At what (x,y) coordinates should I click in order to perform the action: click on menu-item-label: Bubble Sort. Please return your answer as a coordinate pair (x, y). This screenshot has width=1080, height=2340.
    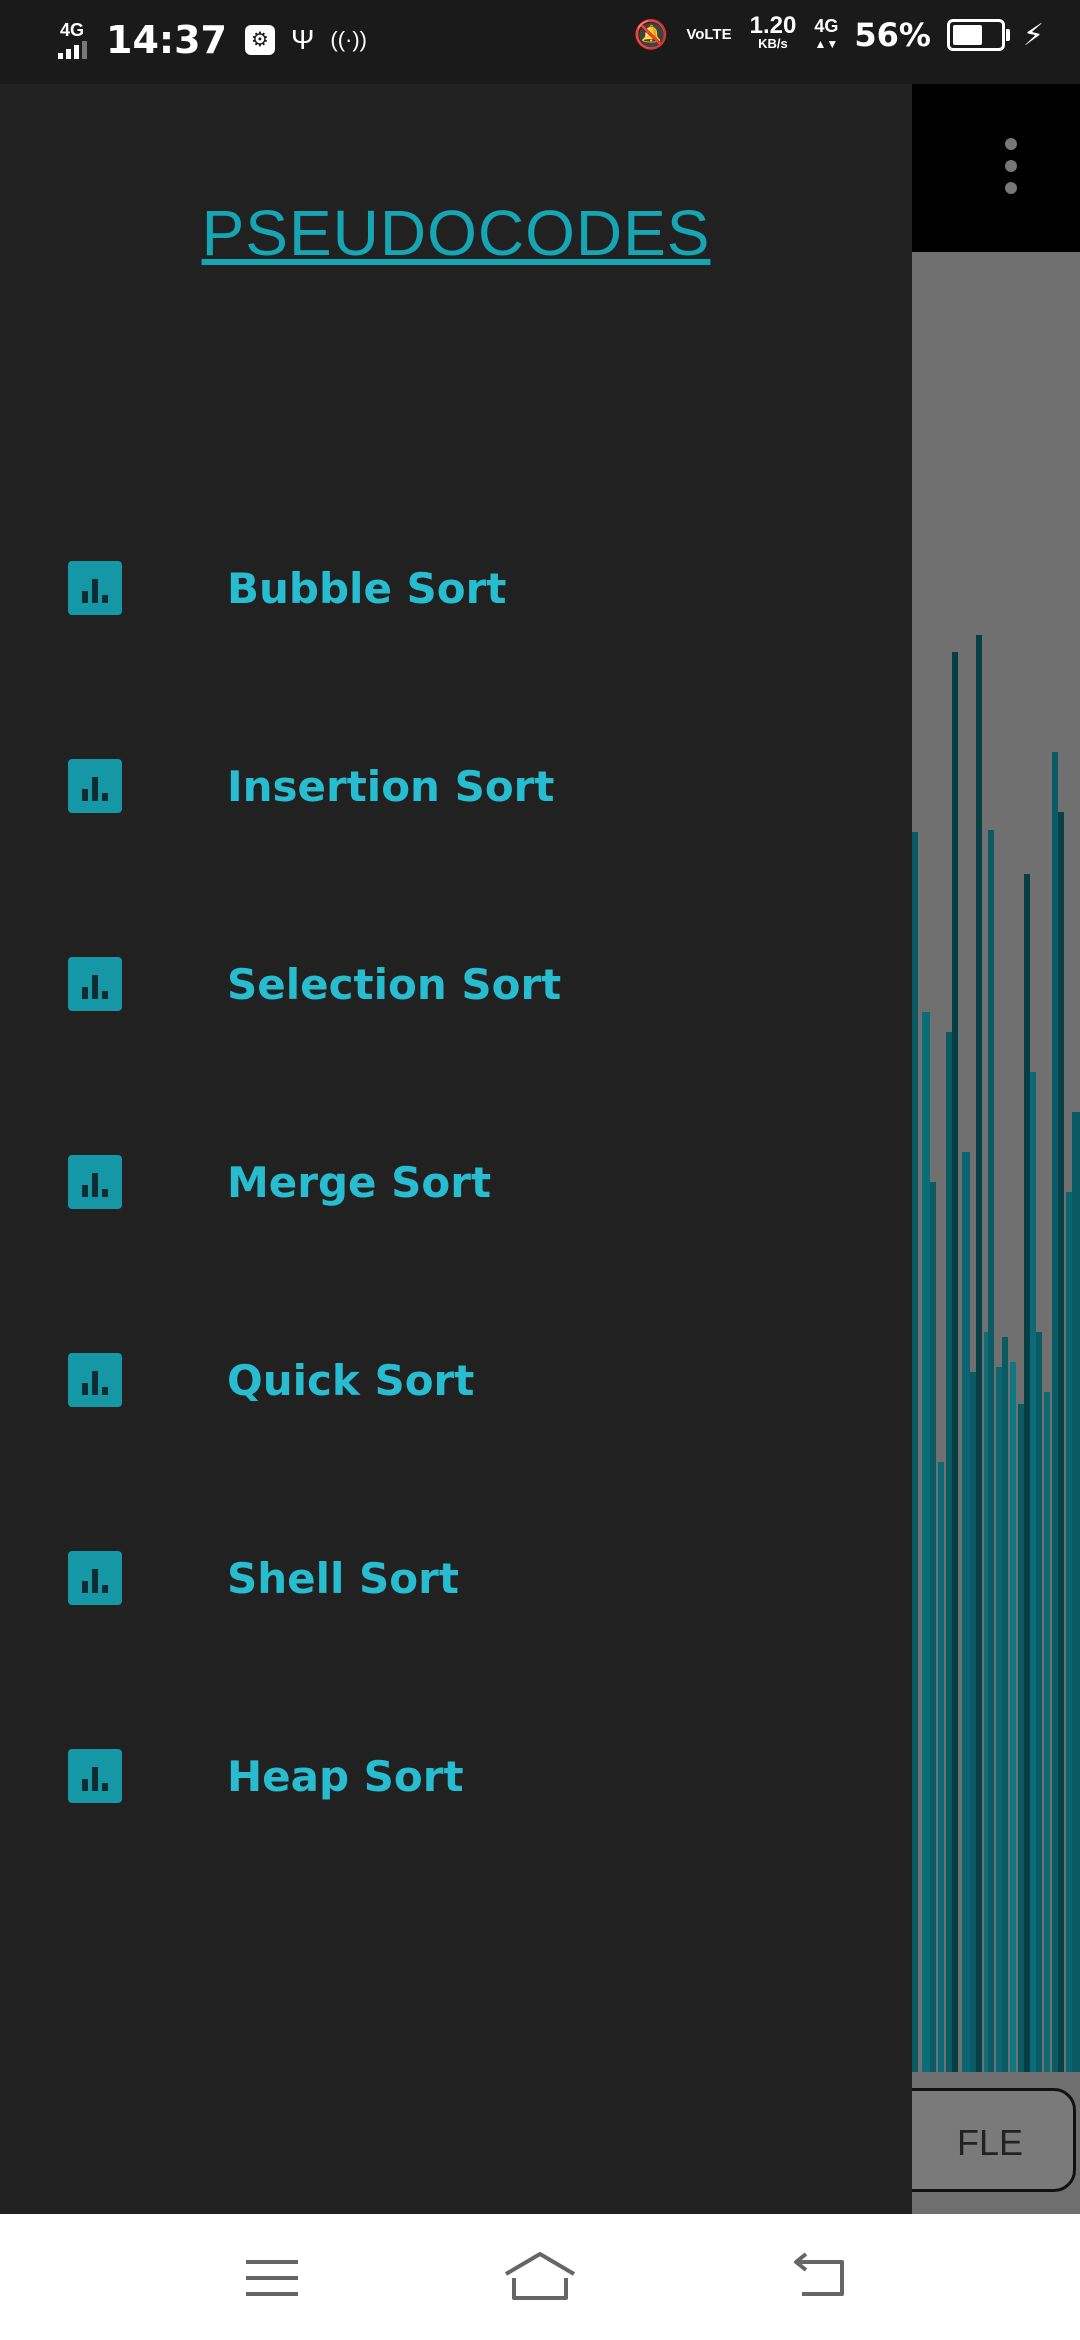
    Looking at the image, I should click on (367, 588).